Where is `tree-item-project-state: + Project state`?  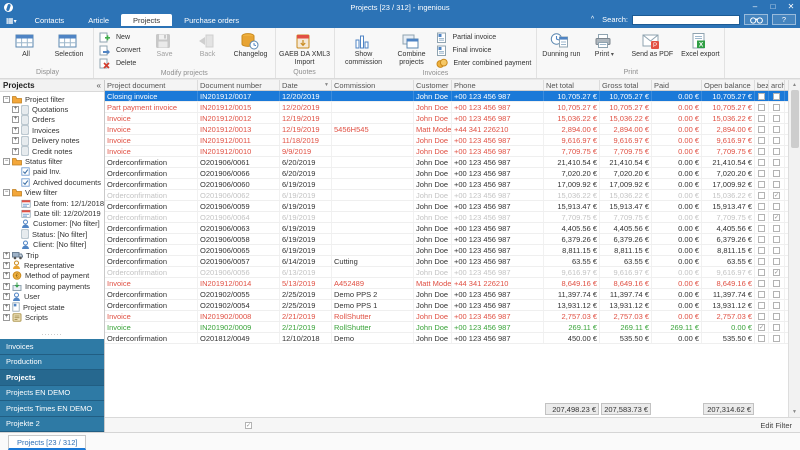
tree-item-project-state: + Project state is located at coordinates (52, 307).